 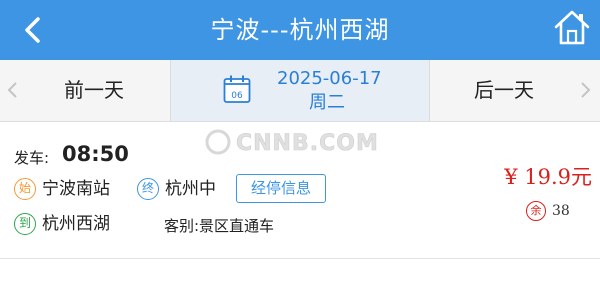 What do you see at coordinates (76, 189) in the screenshot?
I see `start-station: 宁波南站` at bounding box center [76, 189].